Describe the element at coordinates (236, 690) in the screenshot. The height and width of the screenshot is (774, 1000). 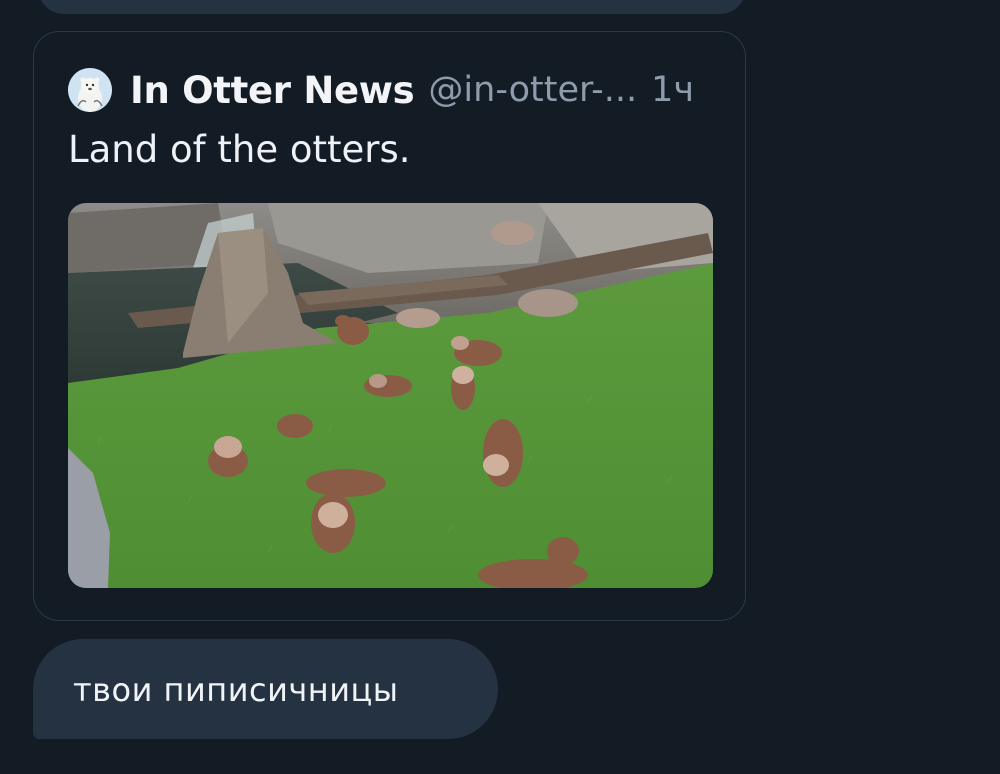
I see `message-text: твои пиписичницы` at that location.